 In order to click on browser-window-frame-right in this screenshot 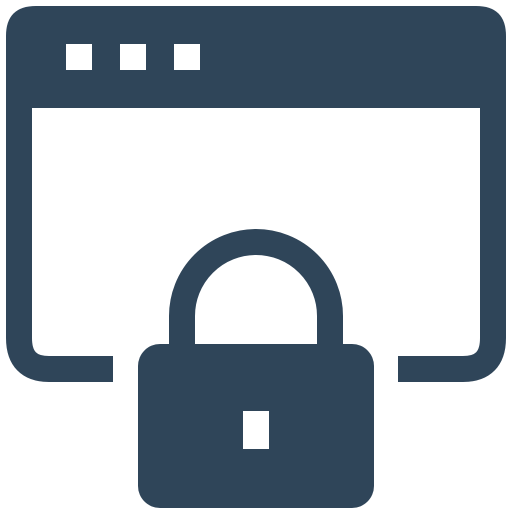, I will do `click(452, 241)`.